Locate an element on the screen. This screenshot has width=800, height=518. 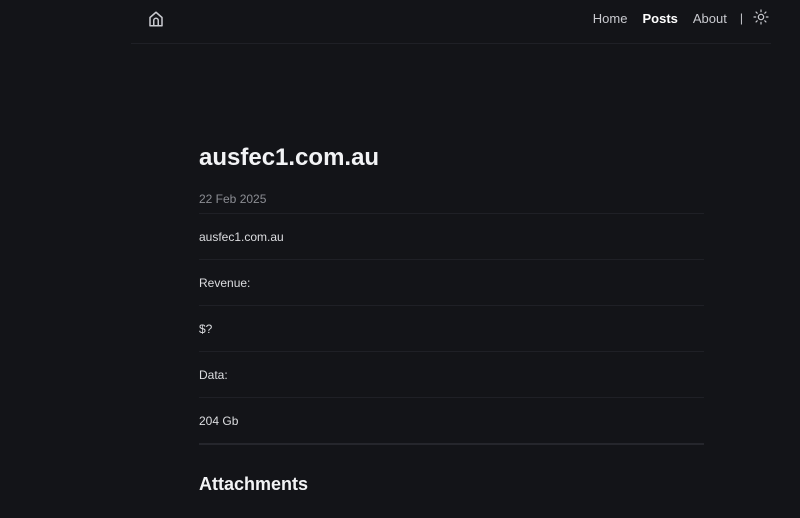
post-paragraph: Revenue: is located at coordinates (225, 283).